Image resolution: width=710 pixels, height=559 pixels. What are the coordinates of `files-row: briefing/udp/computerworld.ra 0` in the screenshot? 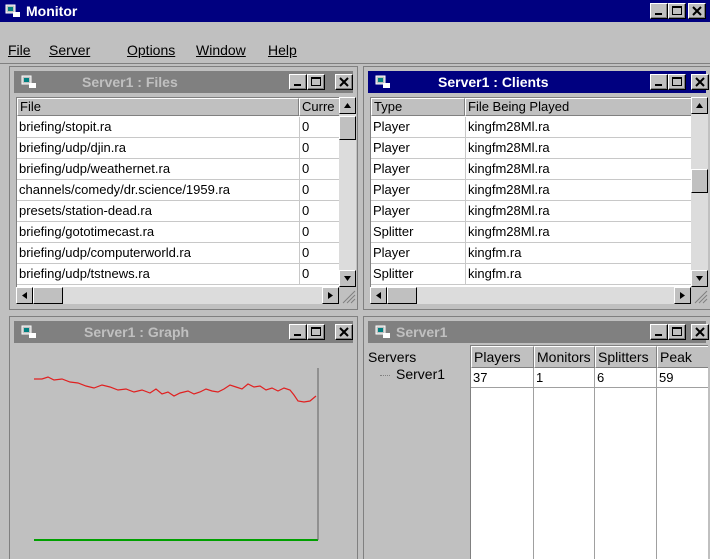 It's located at (178, 253).